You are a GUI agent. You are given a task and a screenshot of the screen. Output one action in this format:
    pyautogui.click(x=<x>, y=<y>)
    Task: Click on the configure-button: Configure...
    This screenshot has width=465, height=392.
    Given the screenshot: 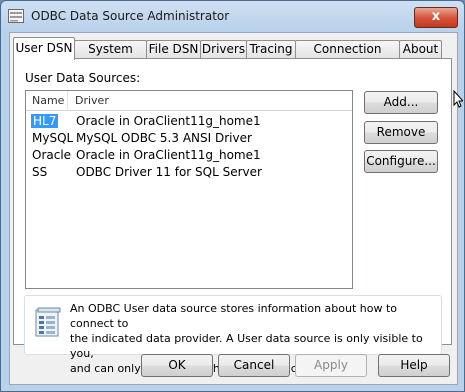 What is the action you would take?
    pyautogui.click(x=401, y=161)
    